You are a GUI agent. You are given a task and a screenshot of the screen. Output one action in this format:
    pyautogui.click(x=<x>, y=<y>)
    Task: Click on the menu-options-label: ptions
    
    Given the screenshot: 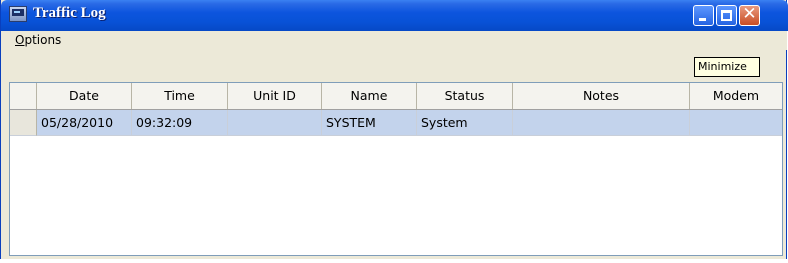 What is the action you would take?
    pyautogui.click(x=43, y=40)
    